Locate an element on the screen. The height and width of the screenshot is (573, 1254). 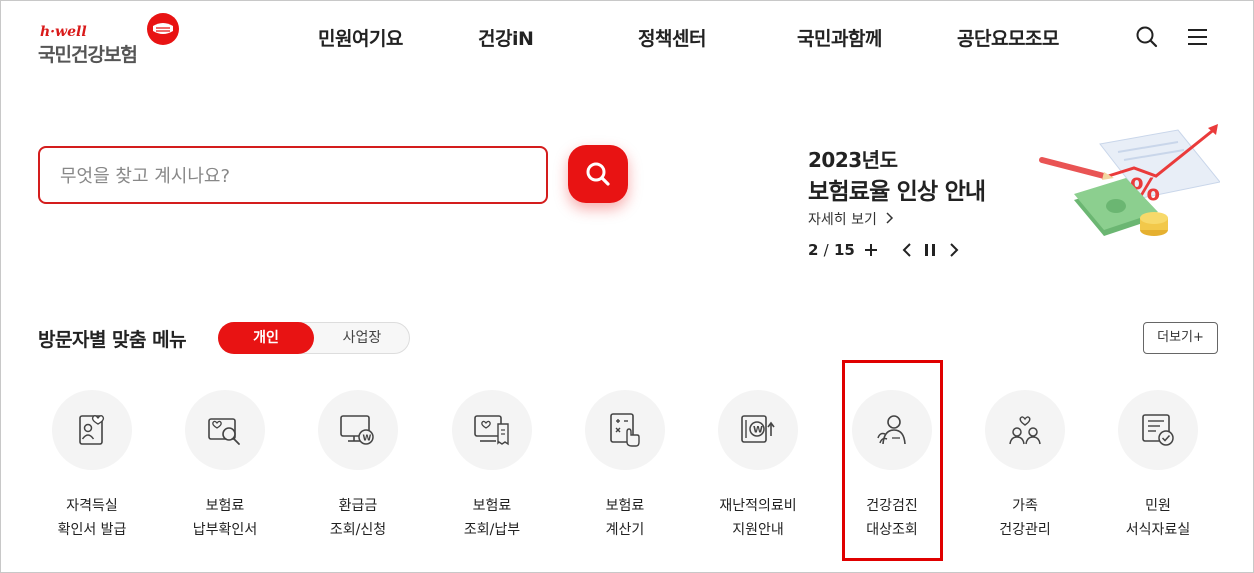
menu-item-premium-inquiry: 보험료 조회/납부 is located at coordinates (492, 470).